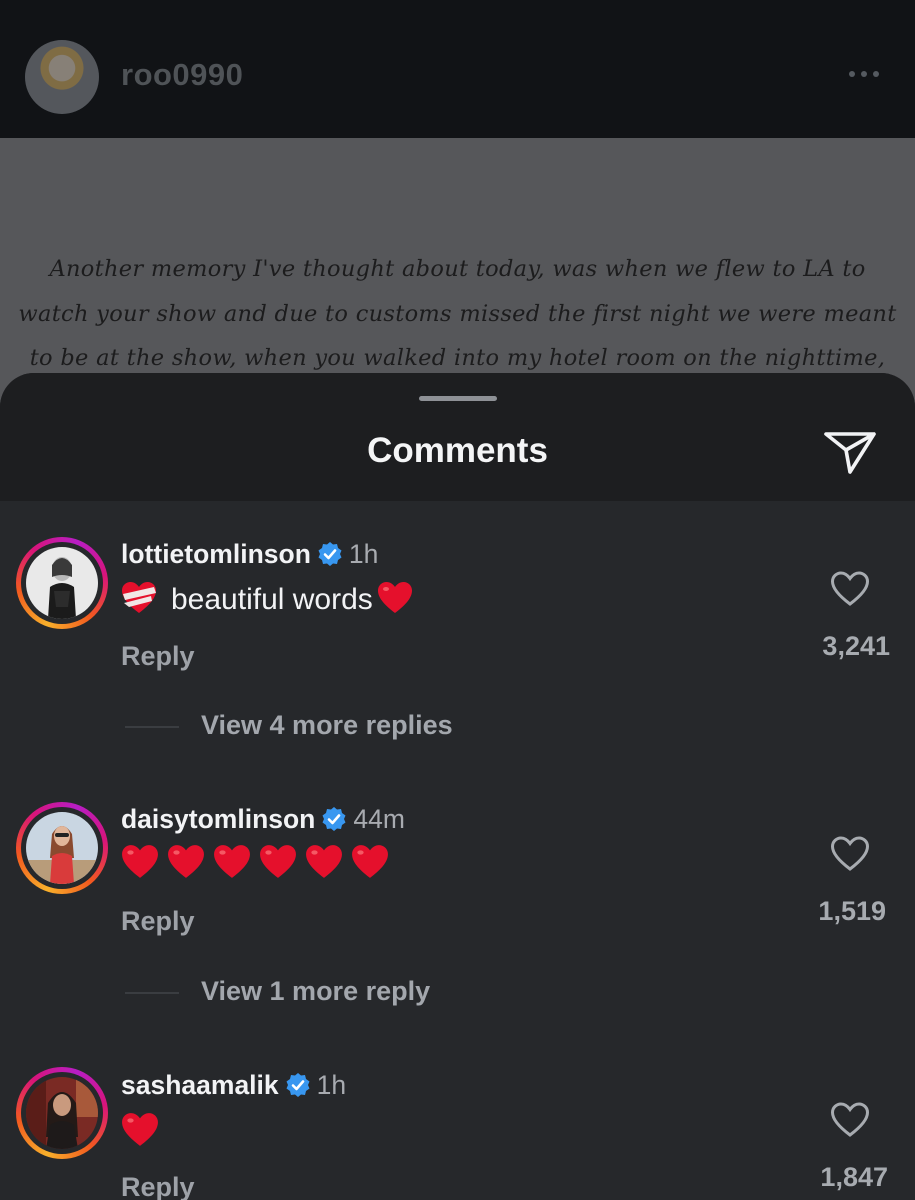 The width and height of the screenshot is (915, 1200). I want to click on comments-sheet-header: Comments, so click(457, 437).